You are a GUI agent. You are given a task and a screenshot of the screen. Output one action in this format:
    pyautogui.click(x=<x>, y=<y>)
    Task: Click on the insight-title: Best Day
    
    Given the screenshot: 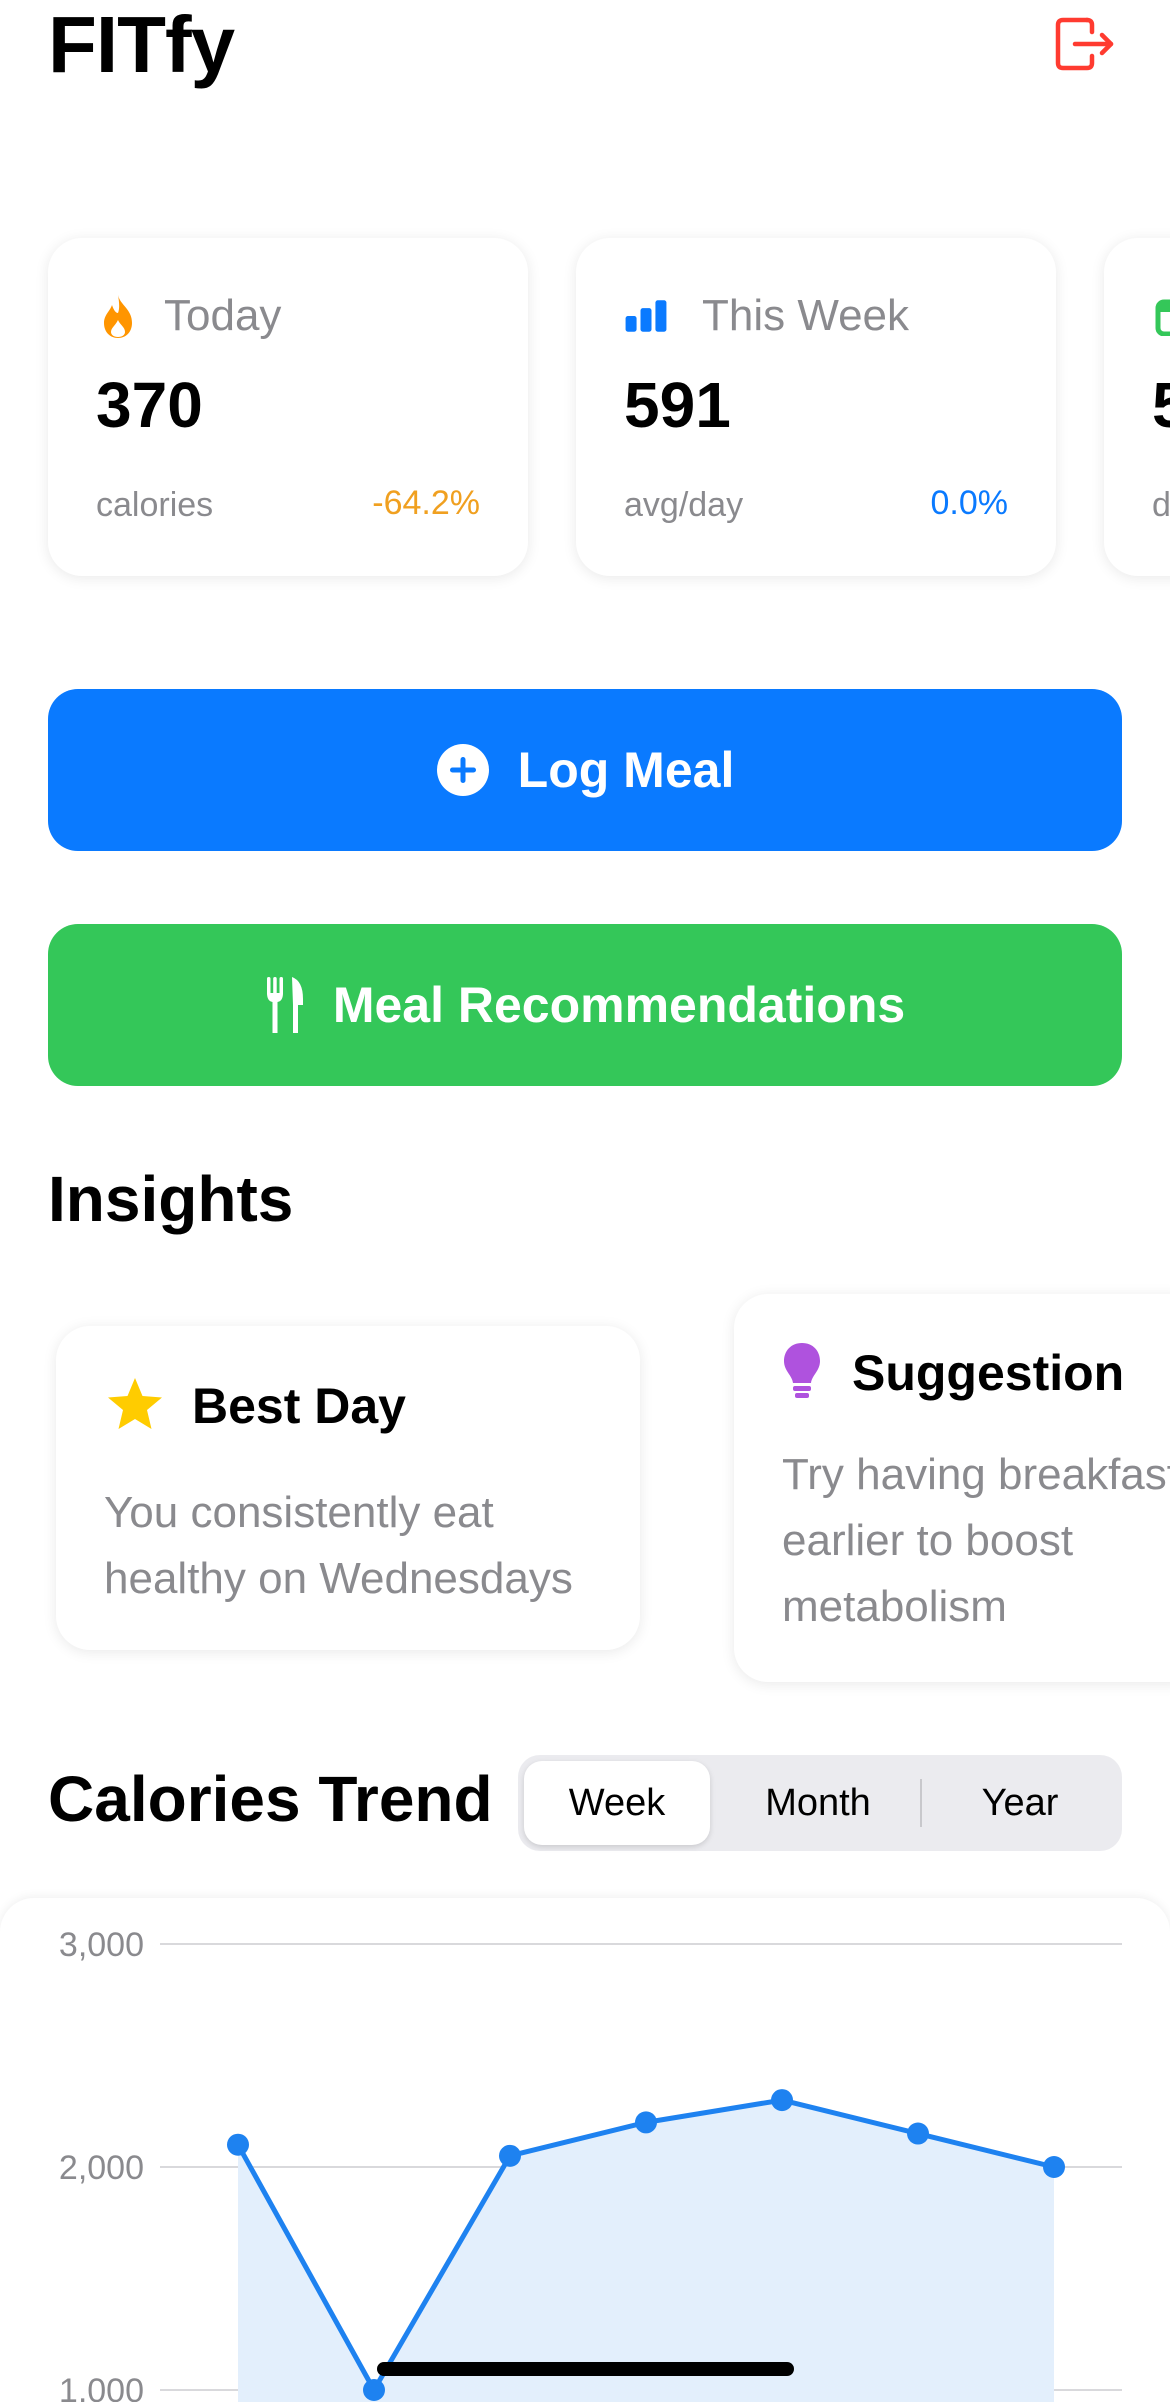 What is the action you would take?
    pyautogui.click(x=299, y=1406)
    